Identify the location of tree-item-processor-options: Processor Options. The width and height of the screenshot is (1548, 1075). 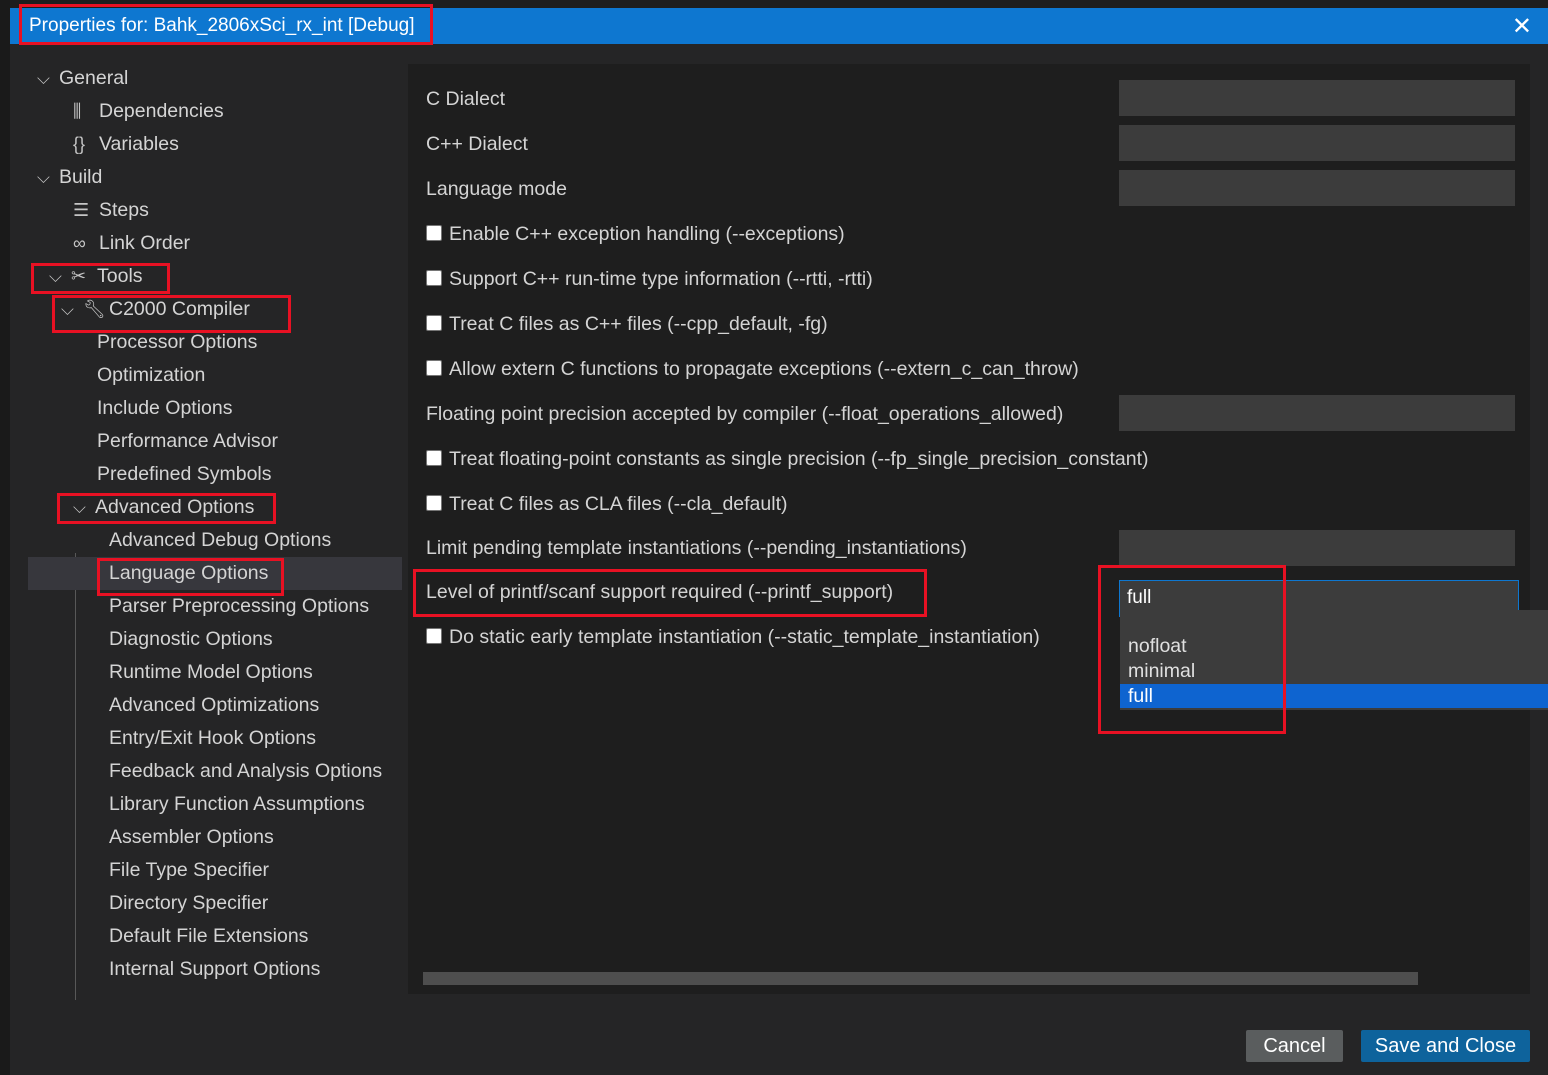
(177, 342).